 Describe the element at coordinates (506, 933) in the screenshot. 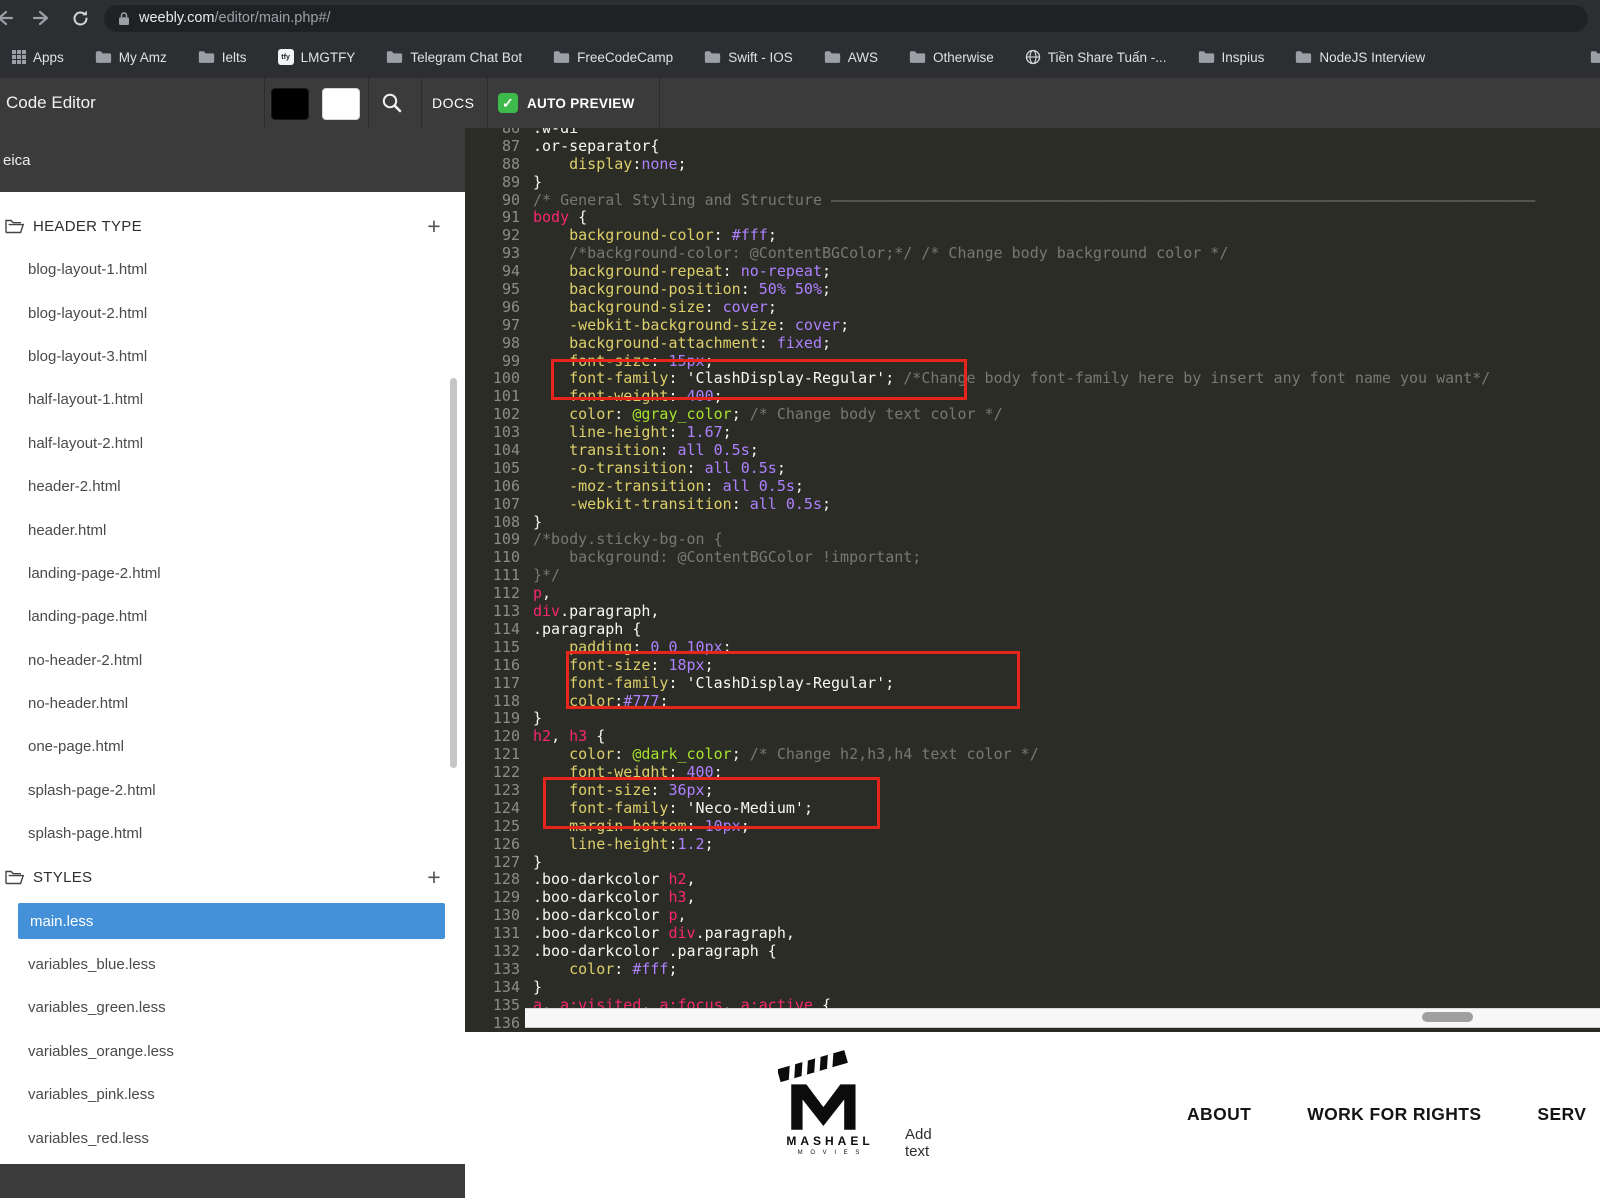

I see `line-number: 131` at that location.